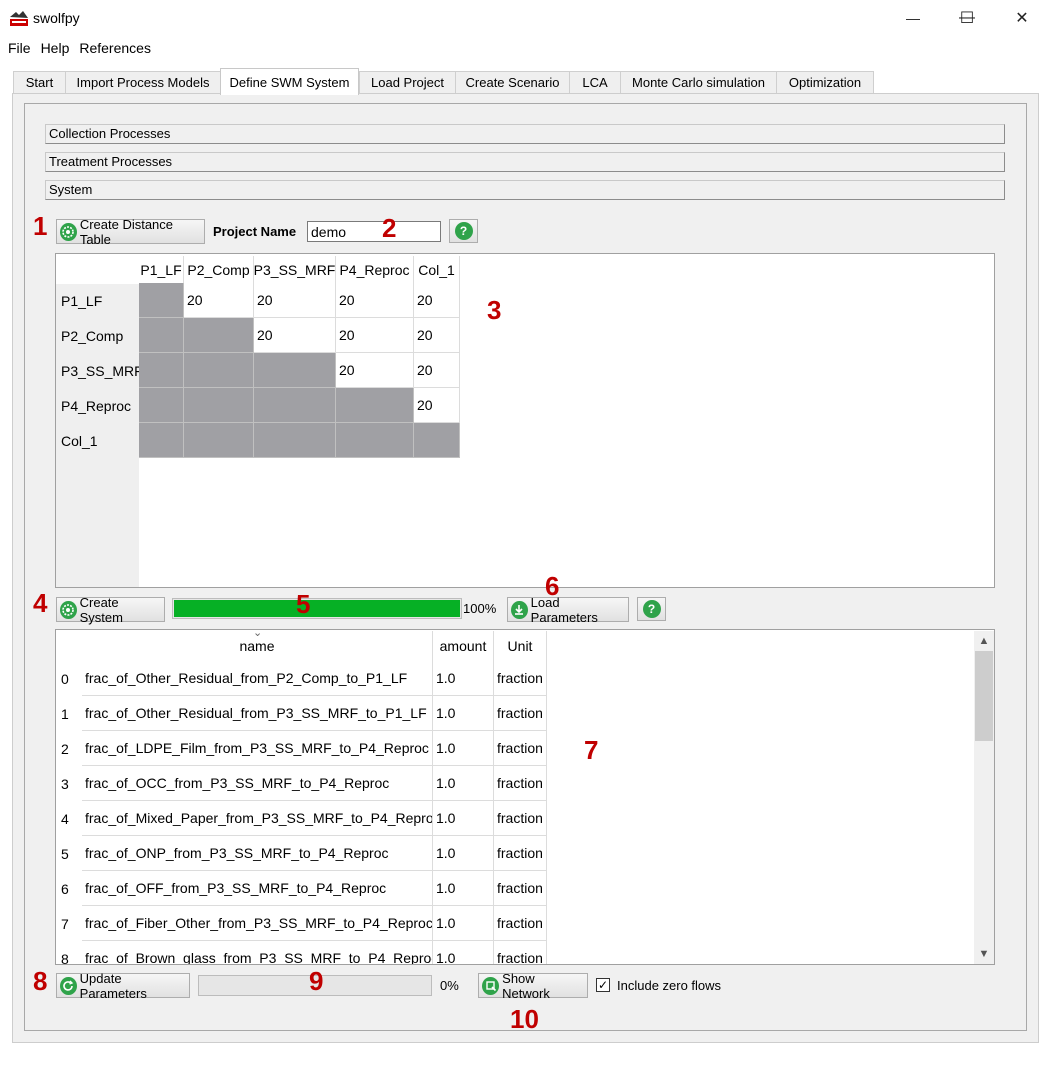  Describe the element at coordinates (118, 49) in the screenshot. I see `menu-references: References` at that location.